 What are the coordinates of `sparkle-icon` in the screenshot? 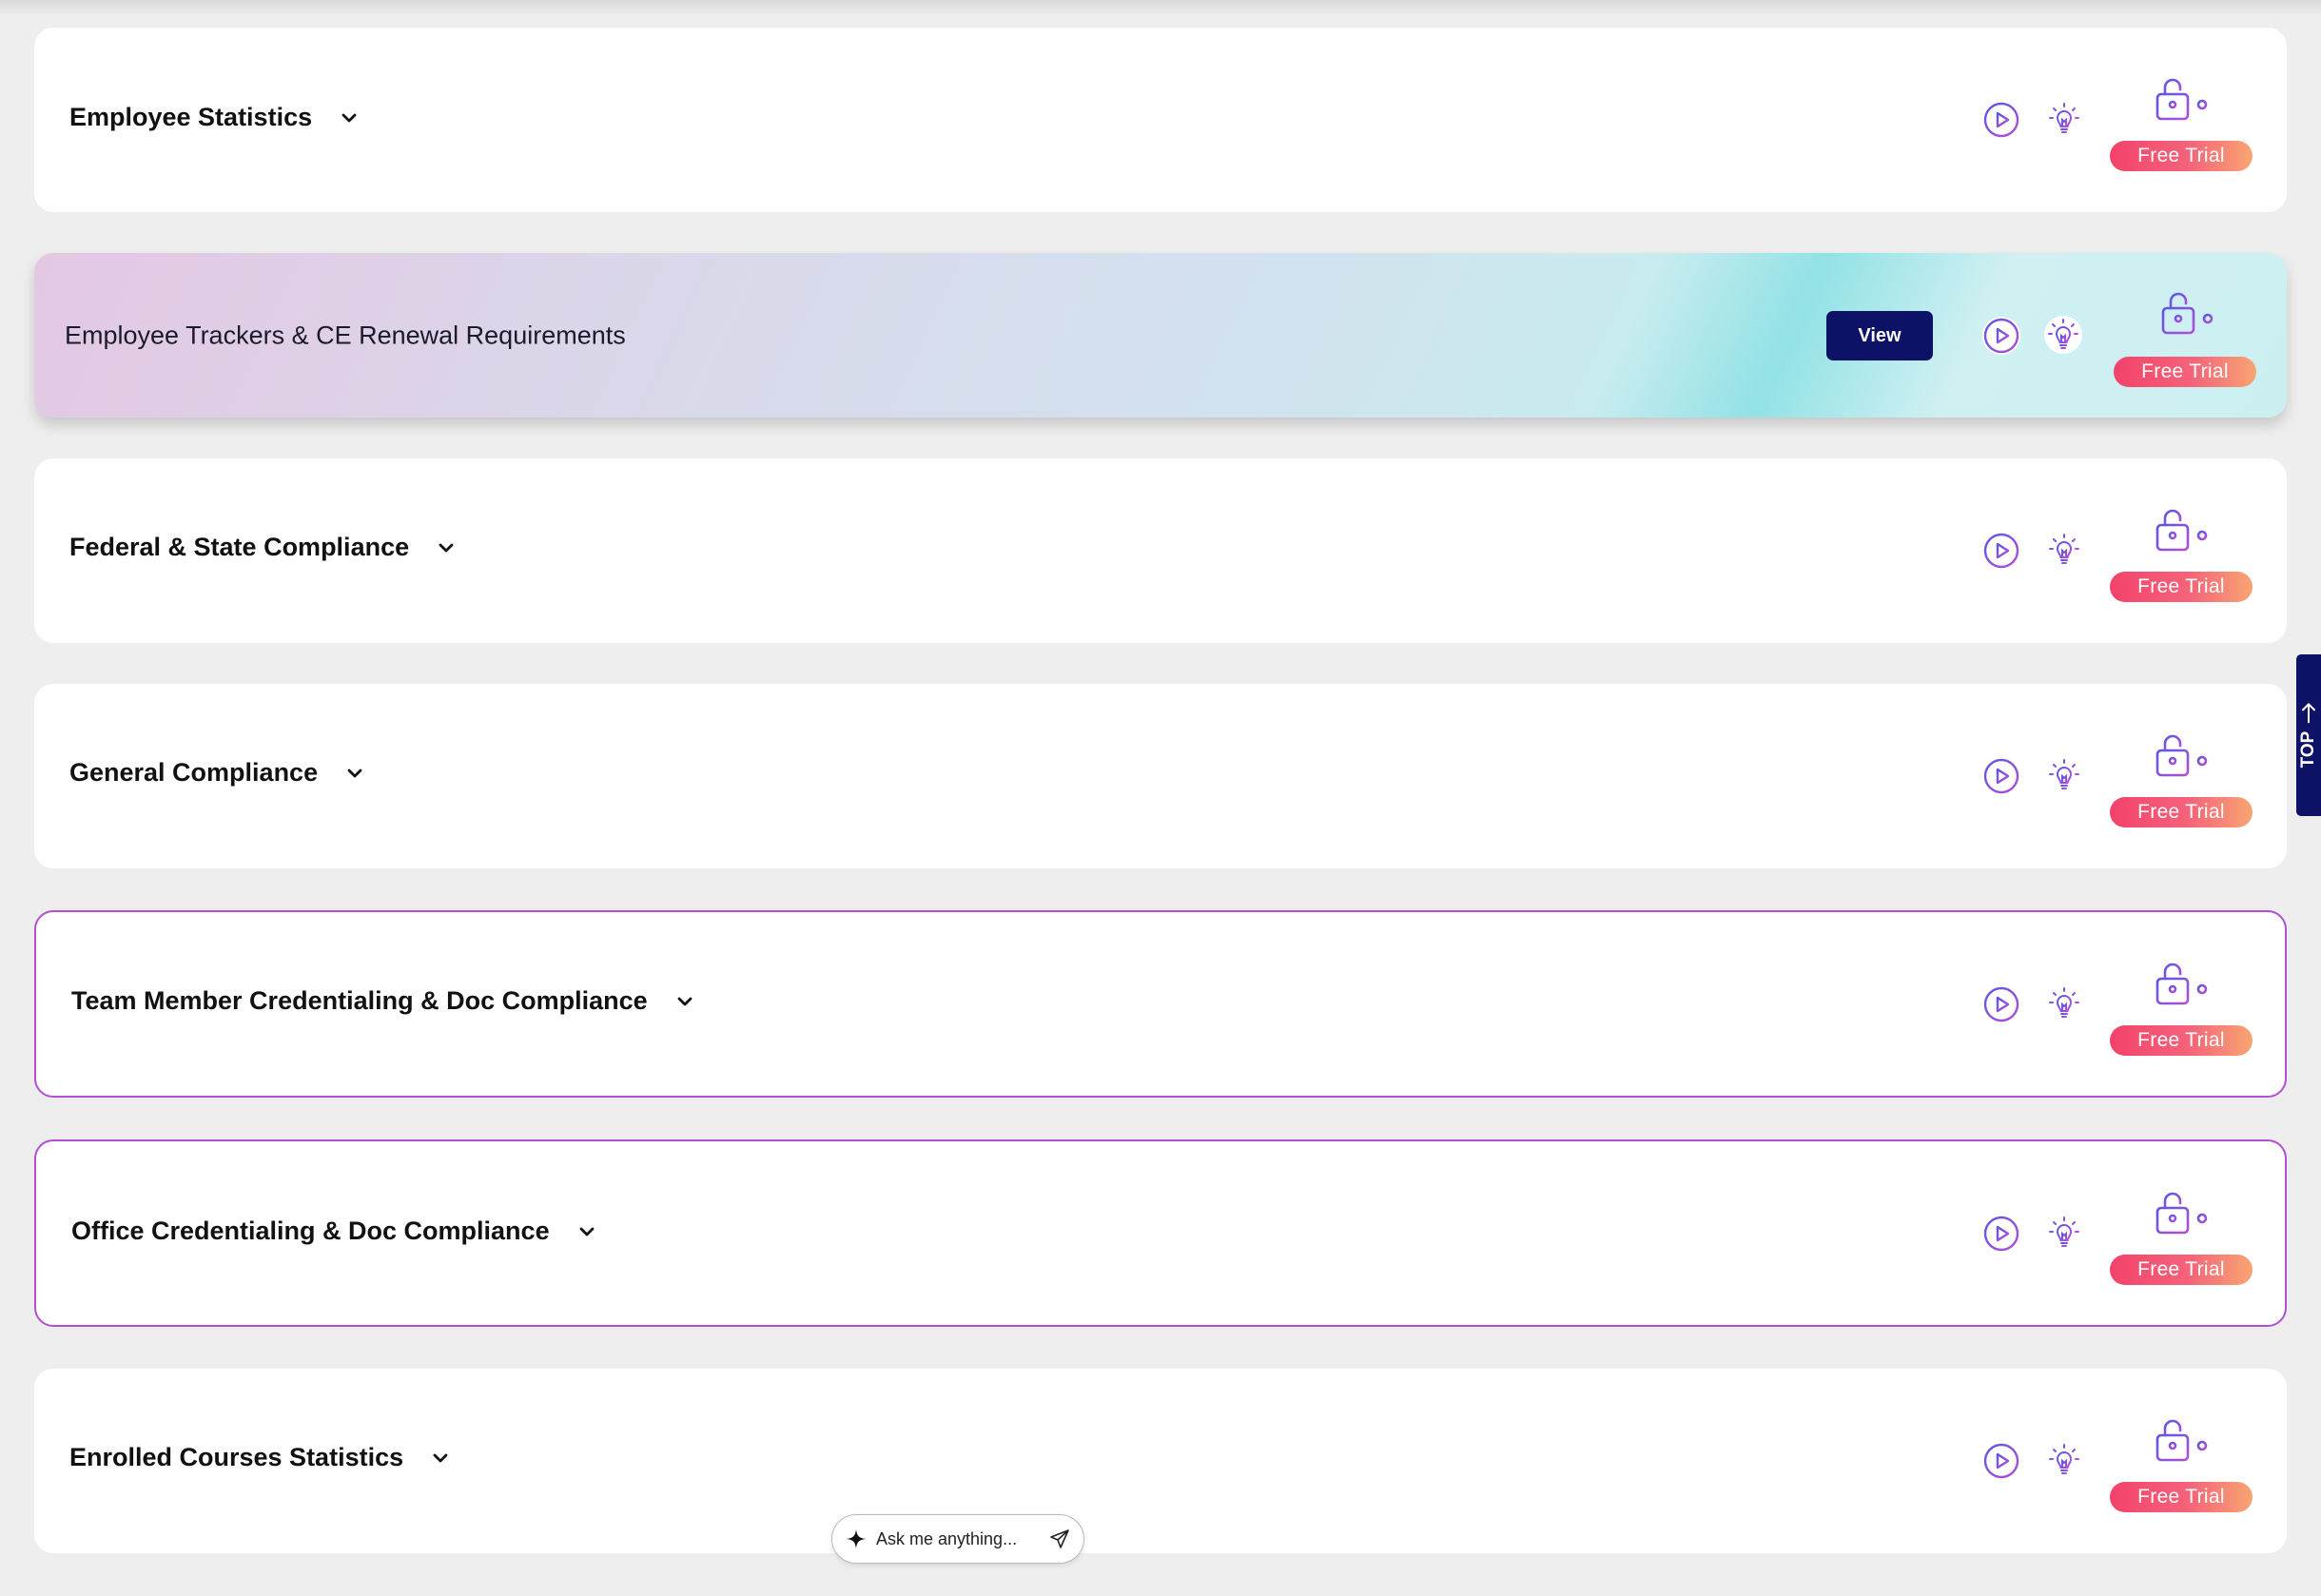 It's located at (856, 1538).